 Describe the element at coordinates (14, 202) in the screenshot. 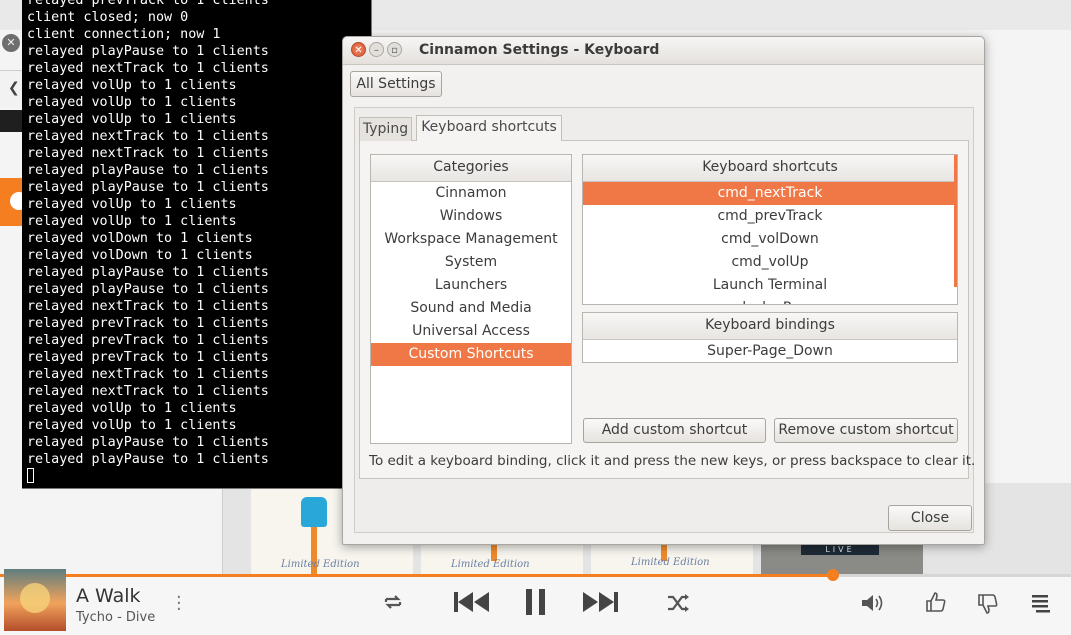

I see `app-logo-tile` at that location.